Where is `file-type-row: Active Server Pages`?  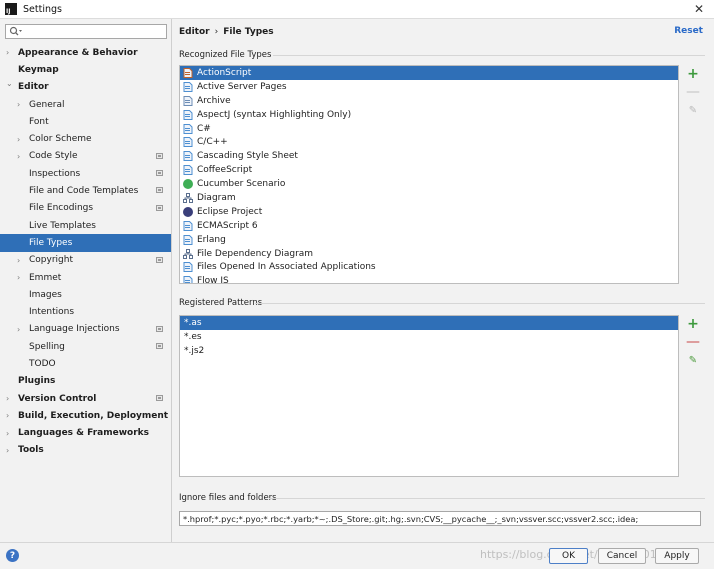 file-type-row: Active Server Pages is located at coordinates (429, 87).